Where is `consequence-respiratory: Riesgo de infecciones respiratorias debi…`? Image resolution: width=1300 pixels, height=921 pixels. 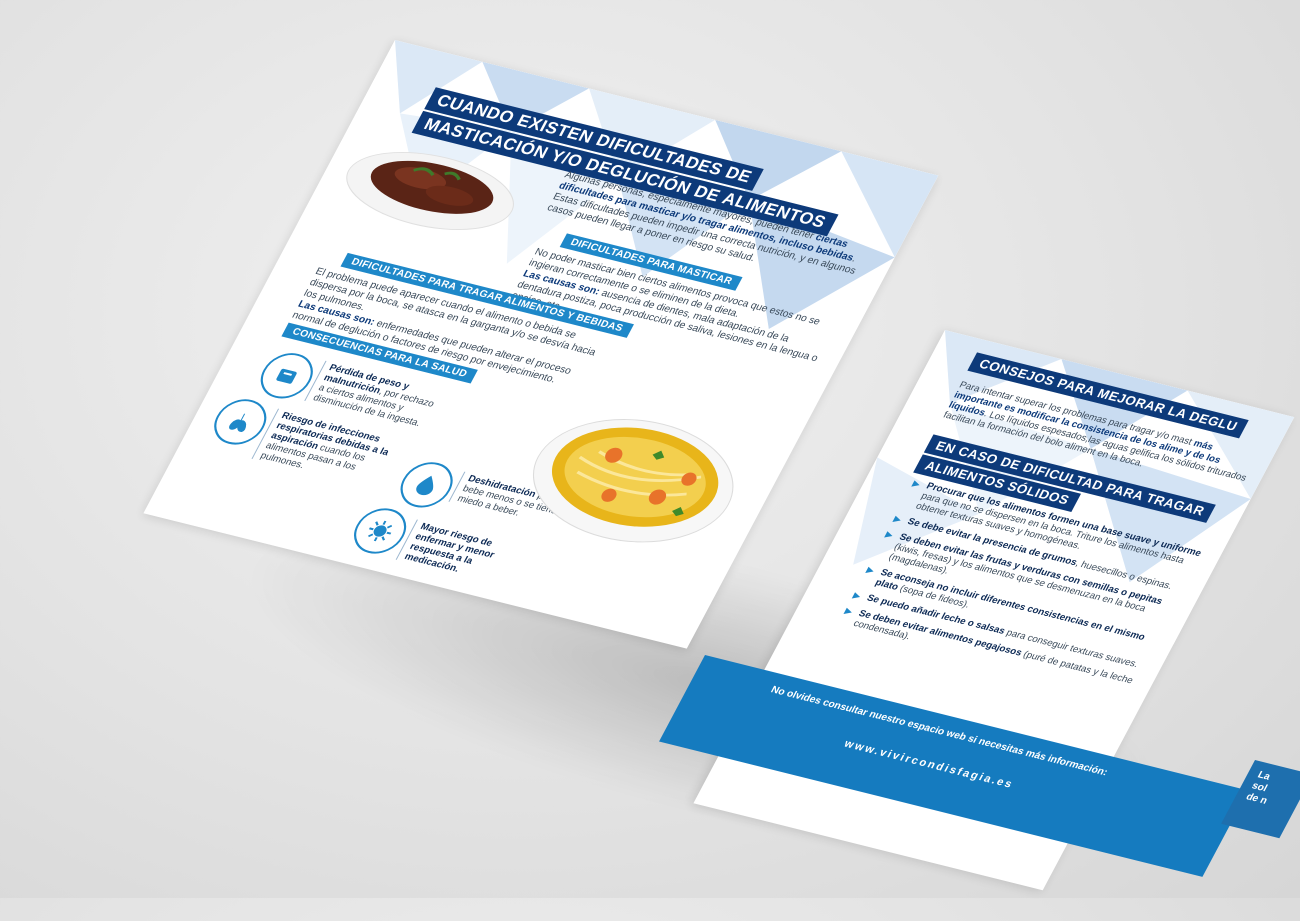
consequence-respiratory: Riesgo de infecciones respiratorias debi… is located at coordinates (326, 449).